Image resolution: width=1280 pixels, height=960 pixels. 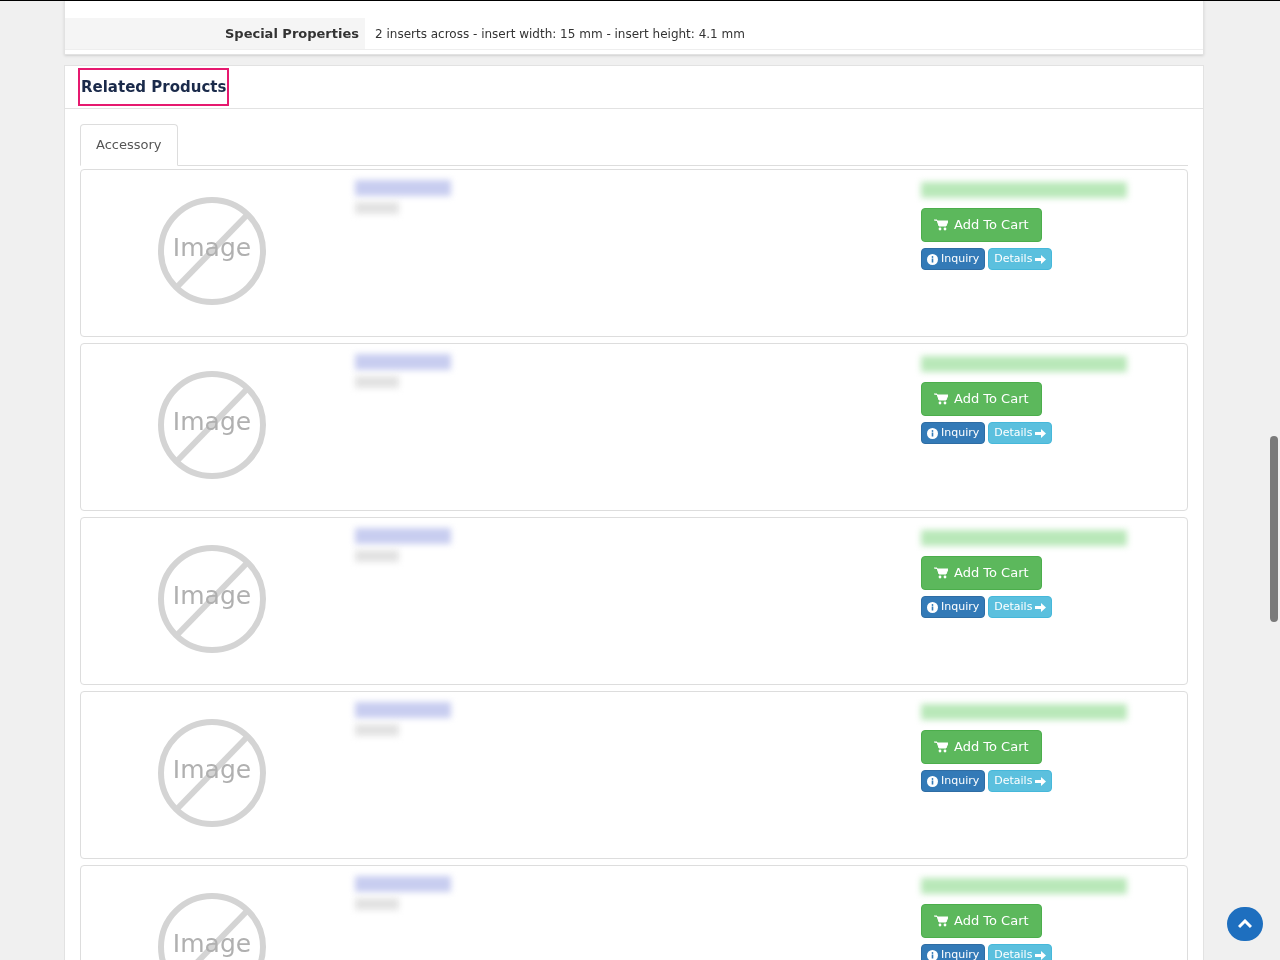 I want to click on property-value: 2 inserts across - insert width: 15 mm - insert height: 4.1 mm, so click(x=559, y=34).